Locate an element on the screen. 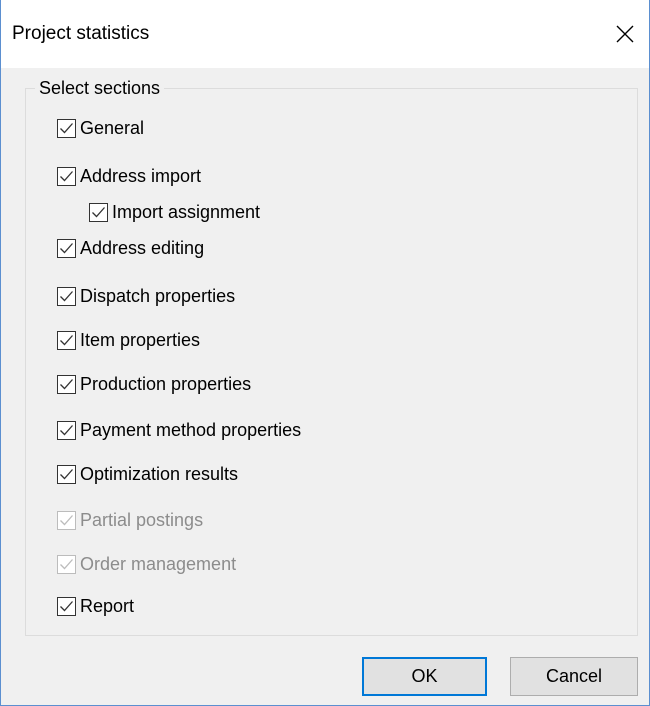  checkbox-order-management: Order management is located at coordinates (146, 564).